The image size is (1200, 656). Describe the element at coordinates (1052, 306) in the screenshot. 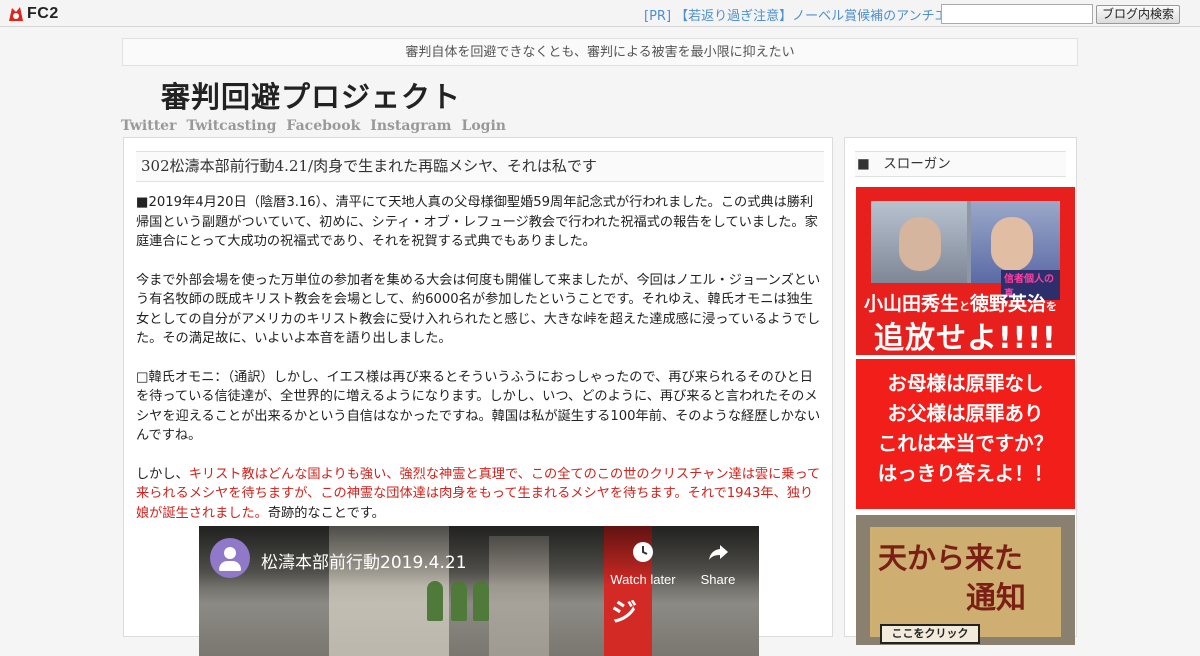

I see `particle-wo: を` at that location.